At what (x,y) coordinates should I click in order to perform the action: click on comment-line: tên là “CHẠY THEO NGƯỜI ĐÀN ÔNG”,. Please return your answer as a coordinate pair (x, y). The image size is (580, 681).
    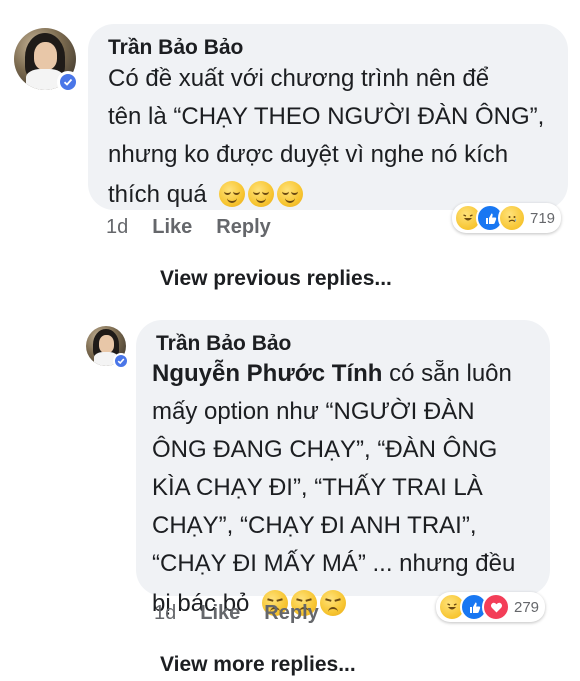
    Looking at the image, I should click on (326, 116).